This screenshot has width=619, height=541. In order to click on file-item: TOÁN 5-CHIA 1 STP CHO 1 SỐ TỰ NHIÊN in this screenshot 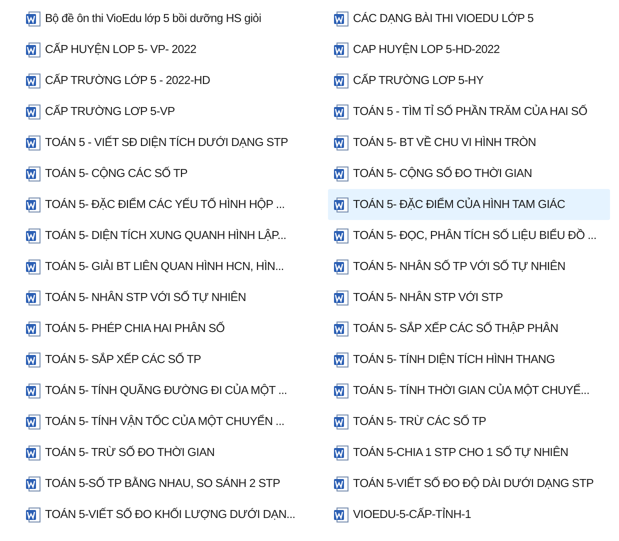, I will do `click(469, 452)`.